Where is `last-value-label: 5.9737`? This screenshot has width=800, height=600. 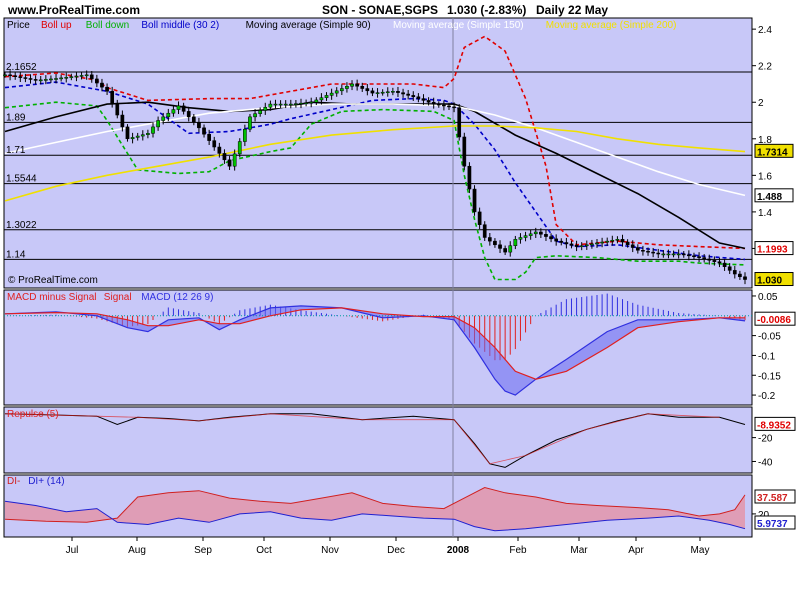
last-value-label: 5.9737 is located at coordinates (772, 524).